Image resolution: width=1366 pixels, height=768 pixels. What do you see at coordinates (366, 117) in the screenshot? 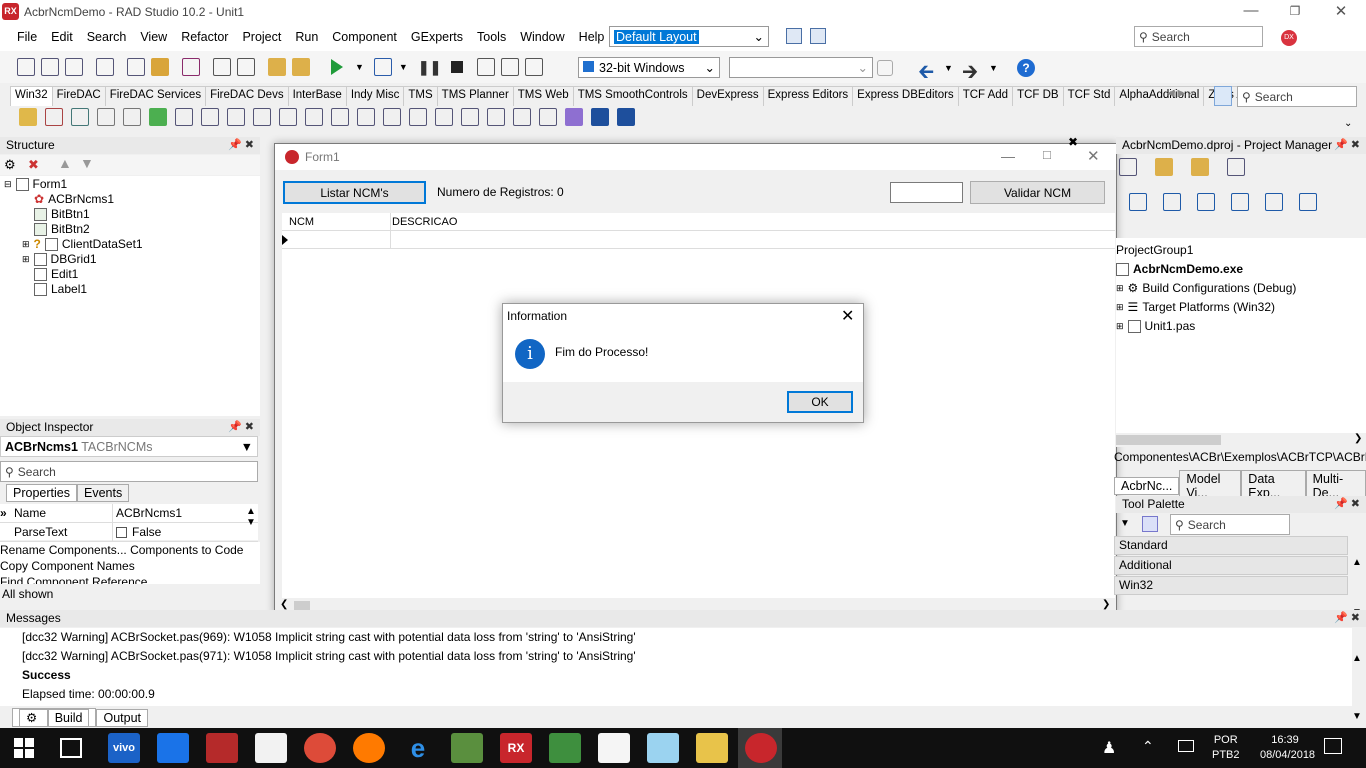
I see `listview-icon` at bounding box center [366, 117].